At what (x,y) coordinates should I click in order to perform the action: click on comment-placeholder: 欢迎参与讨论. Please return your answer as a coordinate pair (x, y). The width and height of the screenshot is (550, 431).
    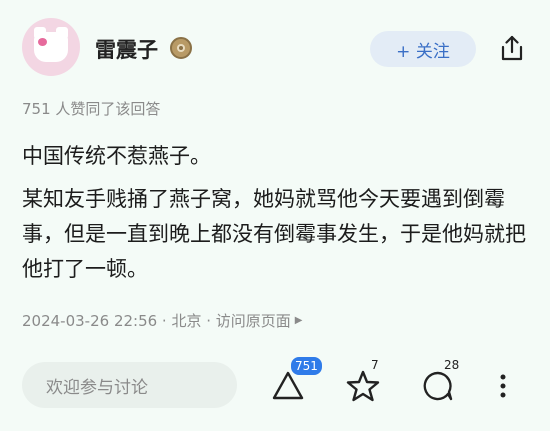
    Looking at the image, I should click on (97, 387).